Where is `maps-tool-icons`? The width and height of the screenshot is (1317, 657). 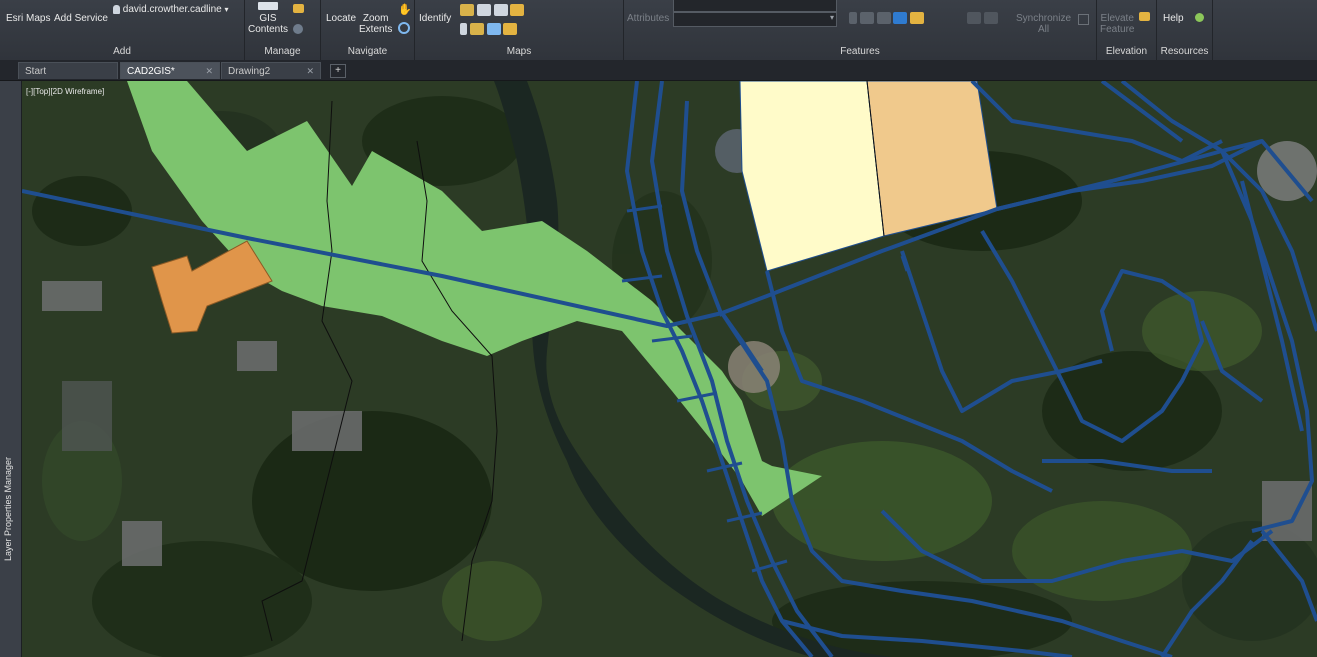
maps-tool-icons is located at coordinates (492, 10).